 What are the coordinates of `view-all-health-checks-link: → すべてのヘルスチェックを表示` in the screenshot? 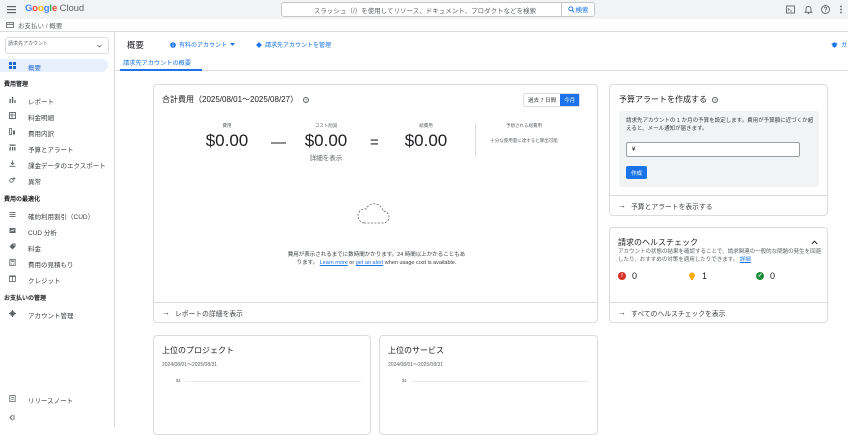 It's located at (718, 312).